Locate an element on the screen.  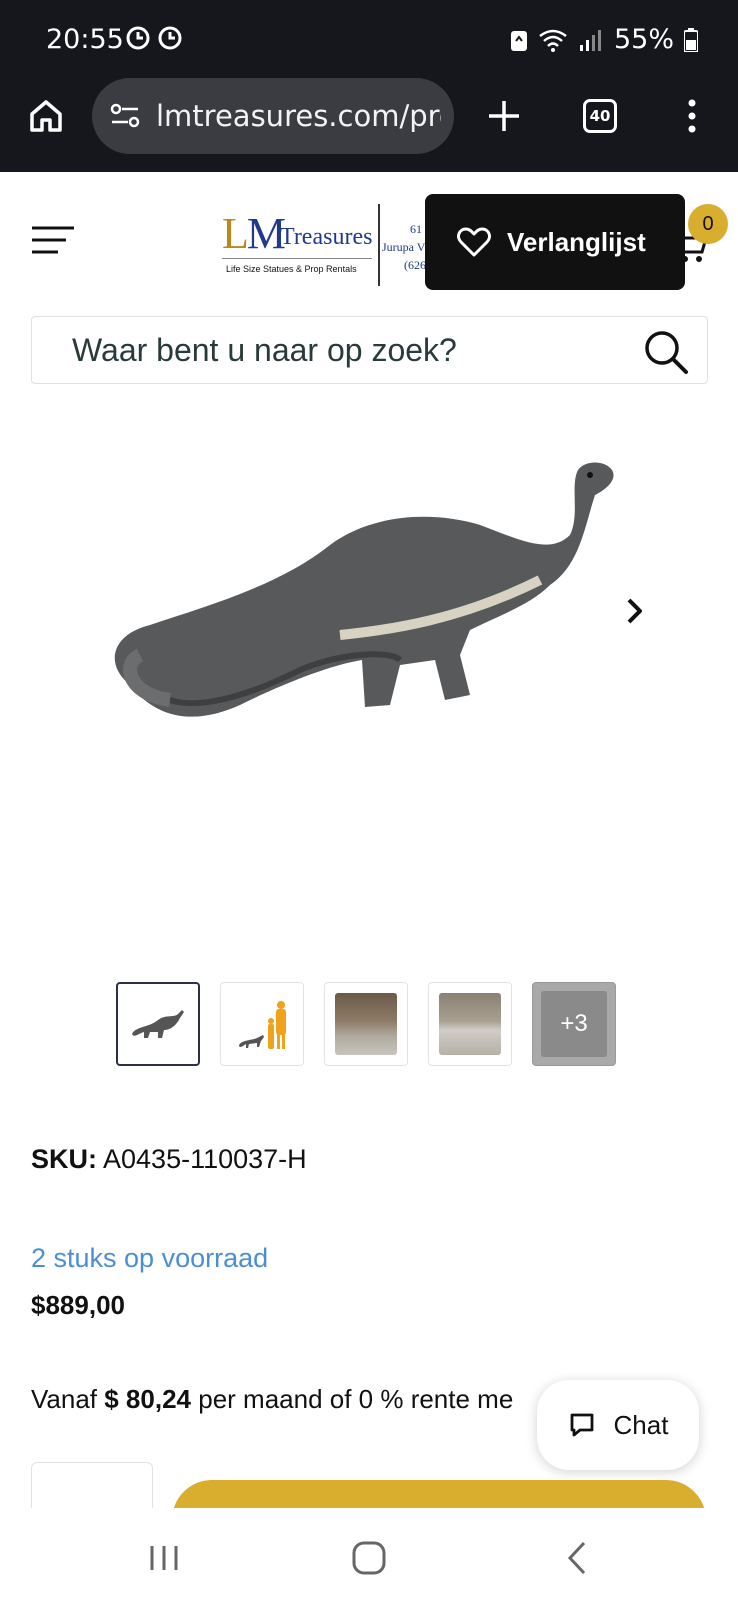
product-main-image is located at coordinates (370, 605).